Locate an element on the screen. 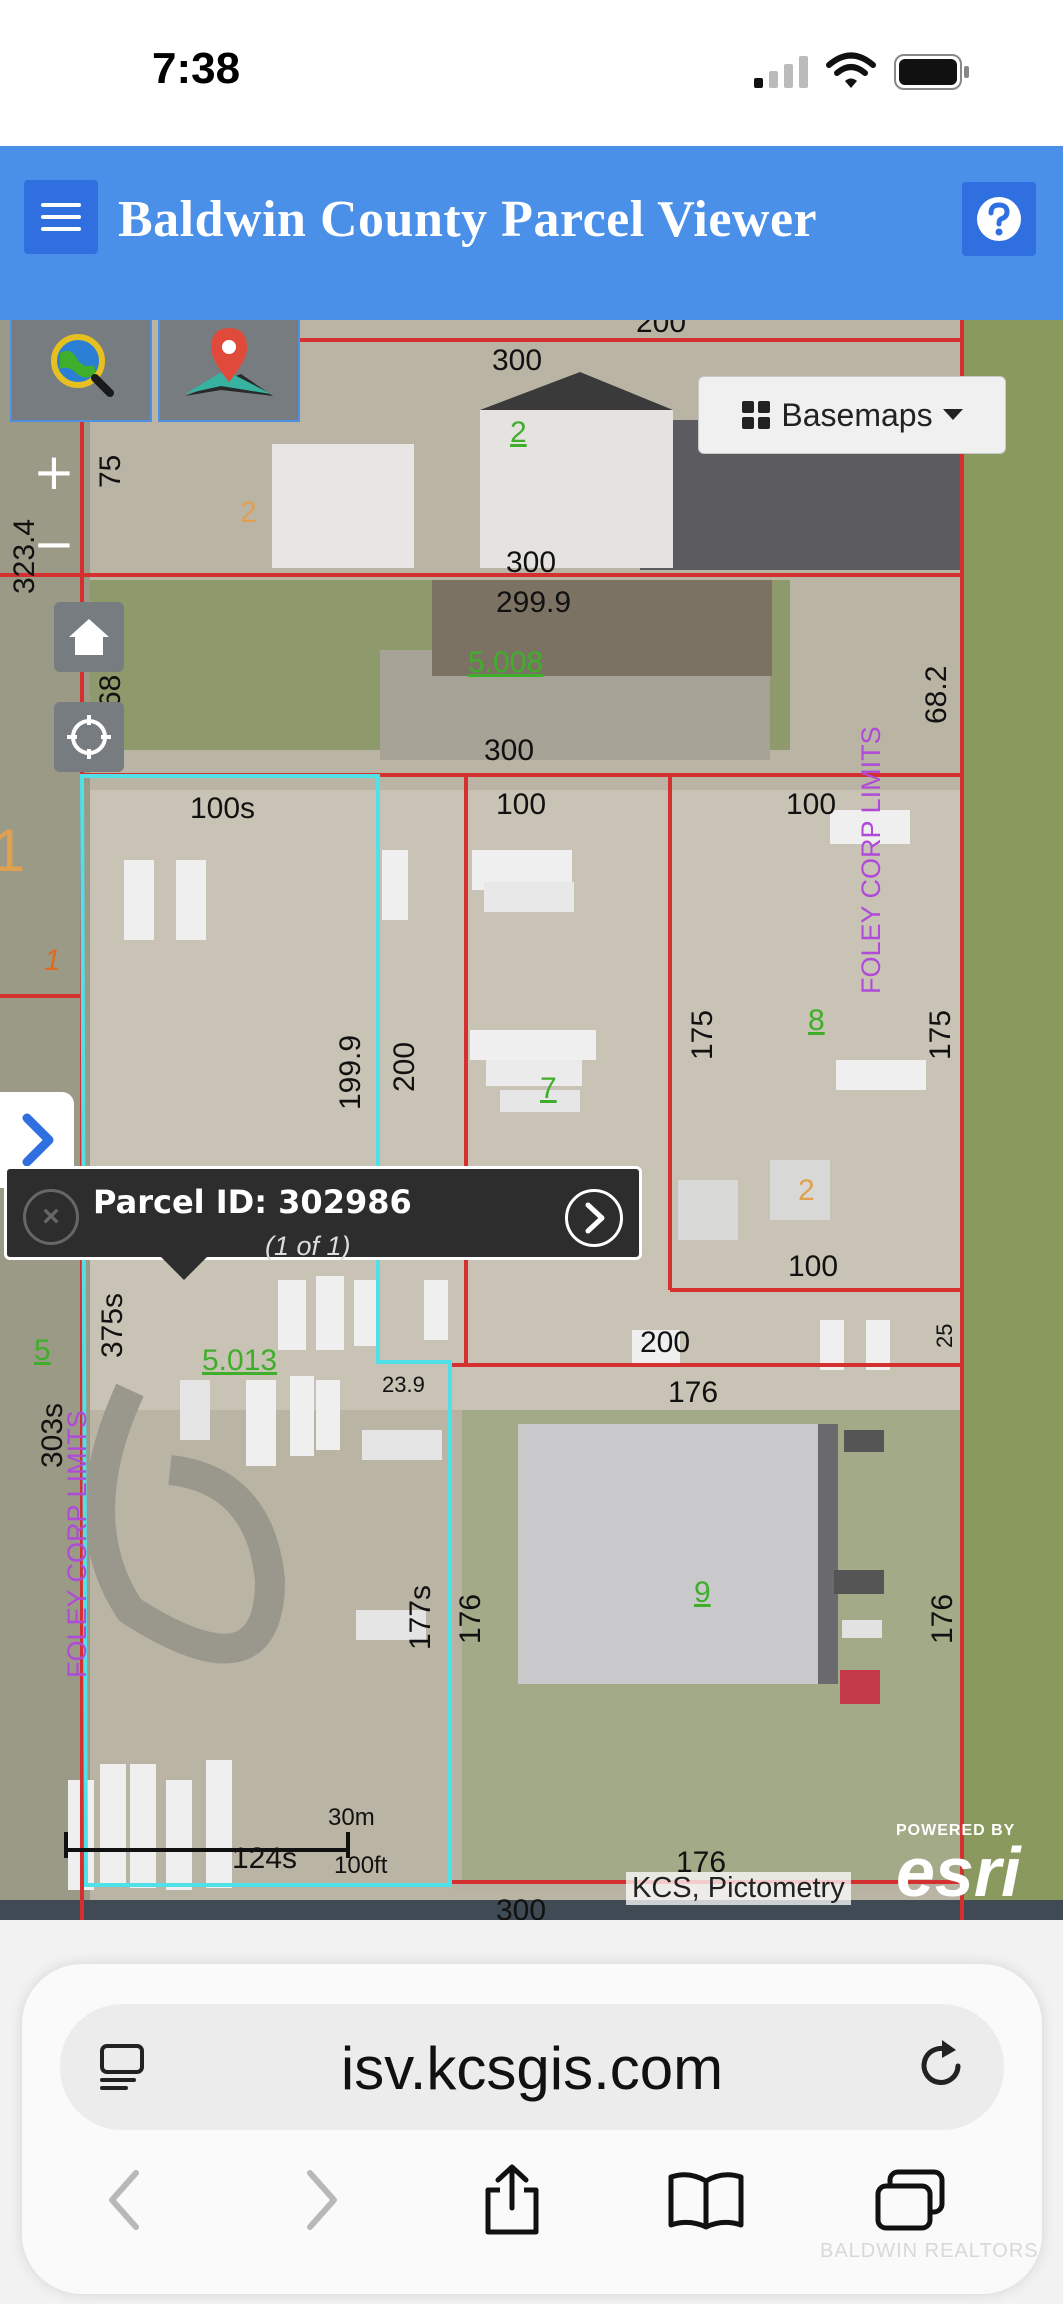 This screenshot has height=2304, width=1063. cellular-signal-icon is located at coordinates (781, 72).